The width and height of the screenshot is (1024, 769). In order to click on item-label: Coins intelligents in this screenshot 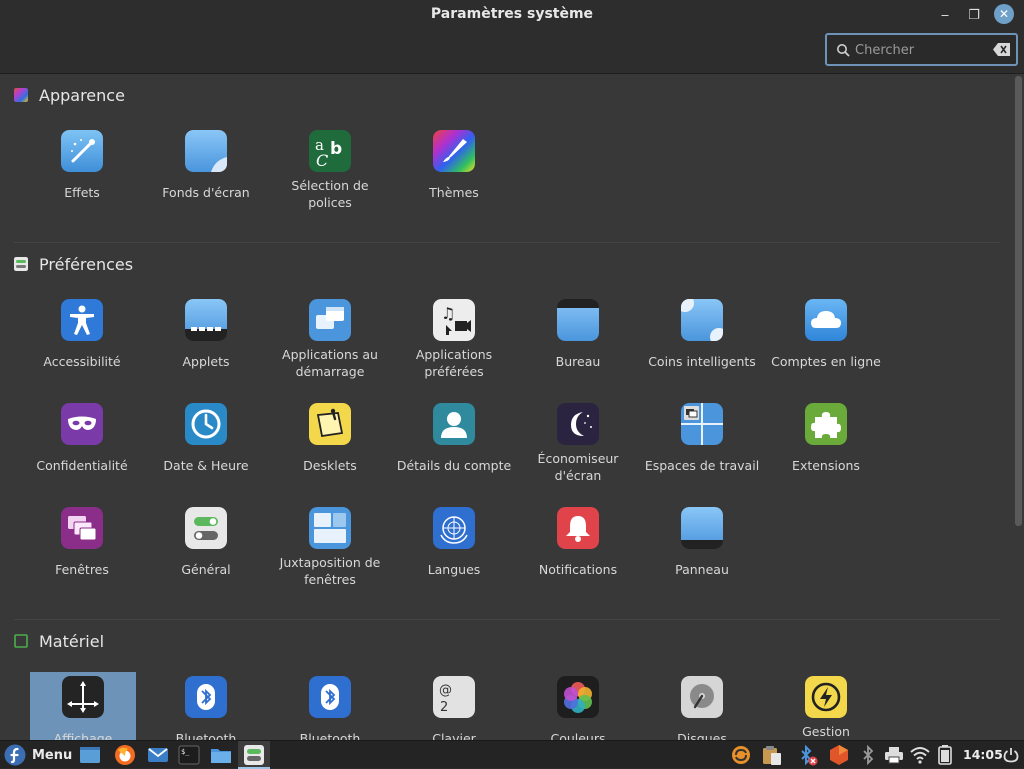, I will do `click(702, 361)`.